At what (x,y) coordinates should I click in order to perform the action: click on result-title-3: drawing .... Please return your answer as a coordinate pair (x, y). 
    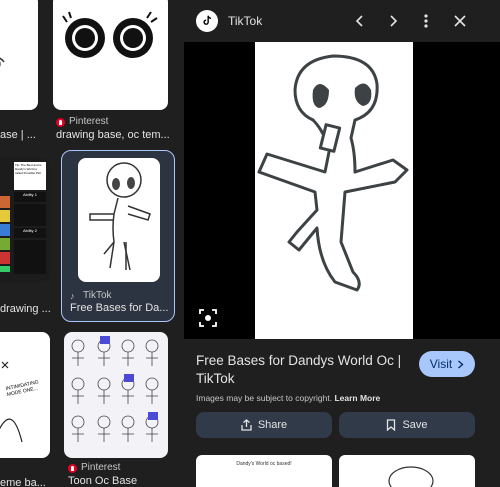
    Looking at the image, I should click on (25, 309).